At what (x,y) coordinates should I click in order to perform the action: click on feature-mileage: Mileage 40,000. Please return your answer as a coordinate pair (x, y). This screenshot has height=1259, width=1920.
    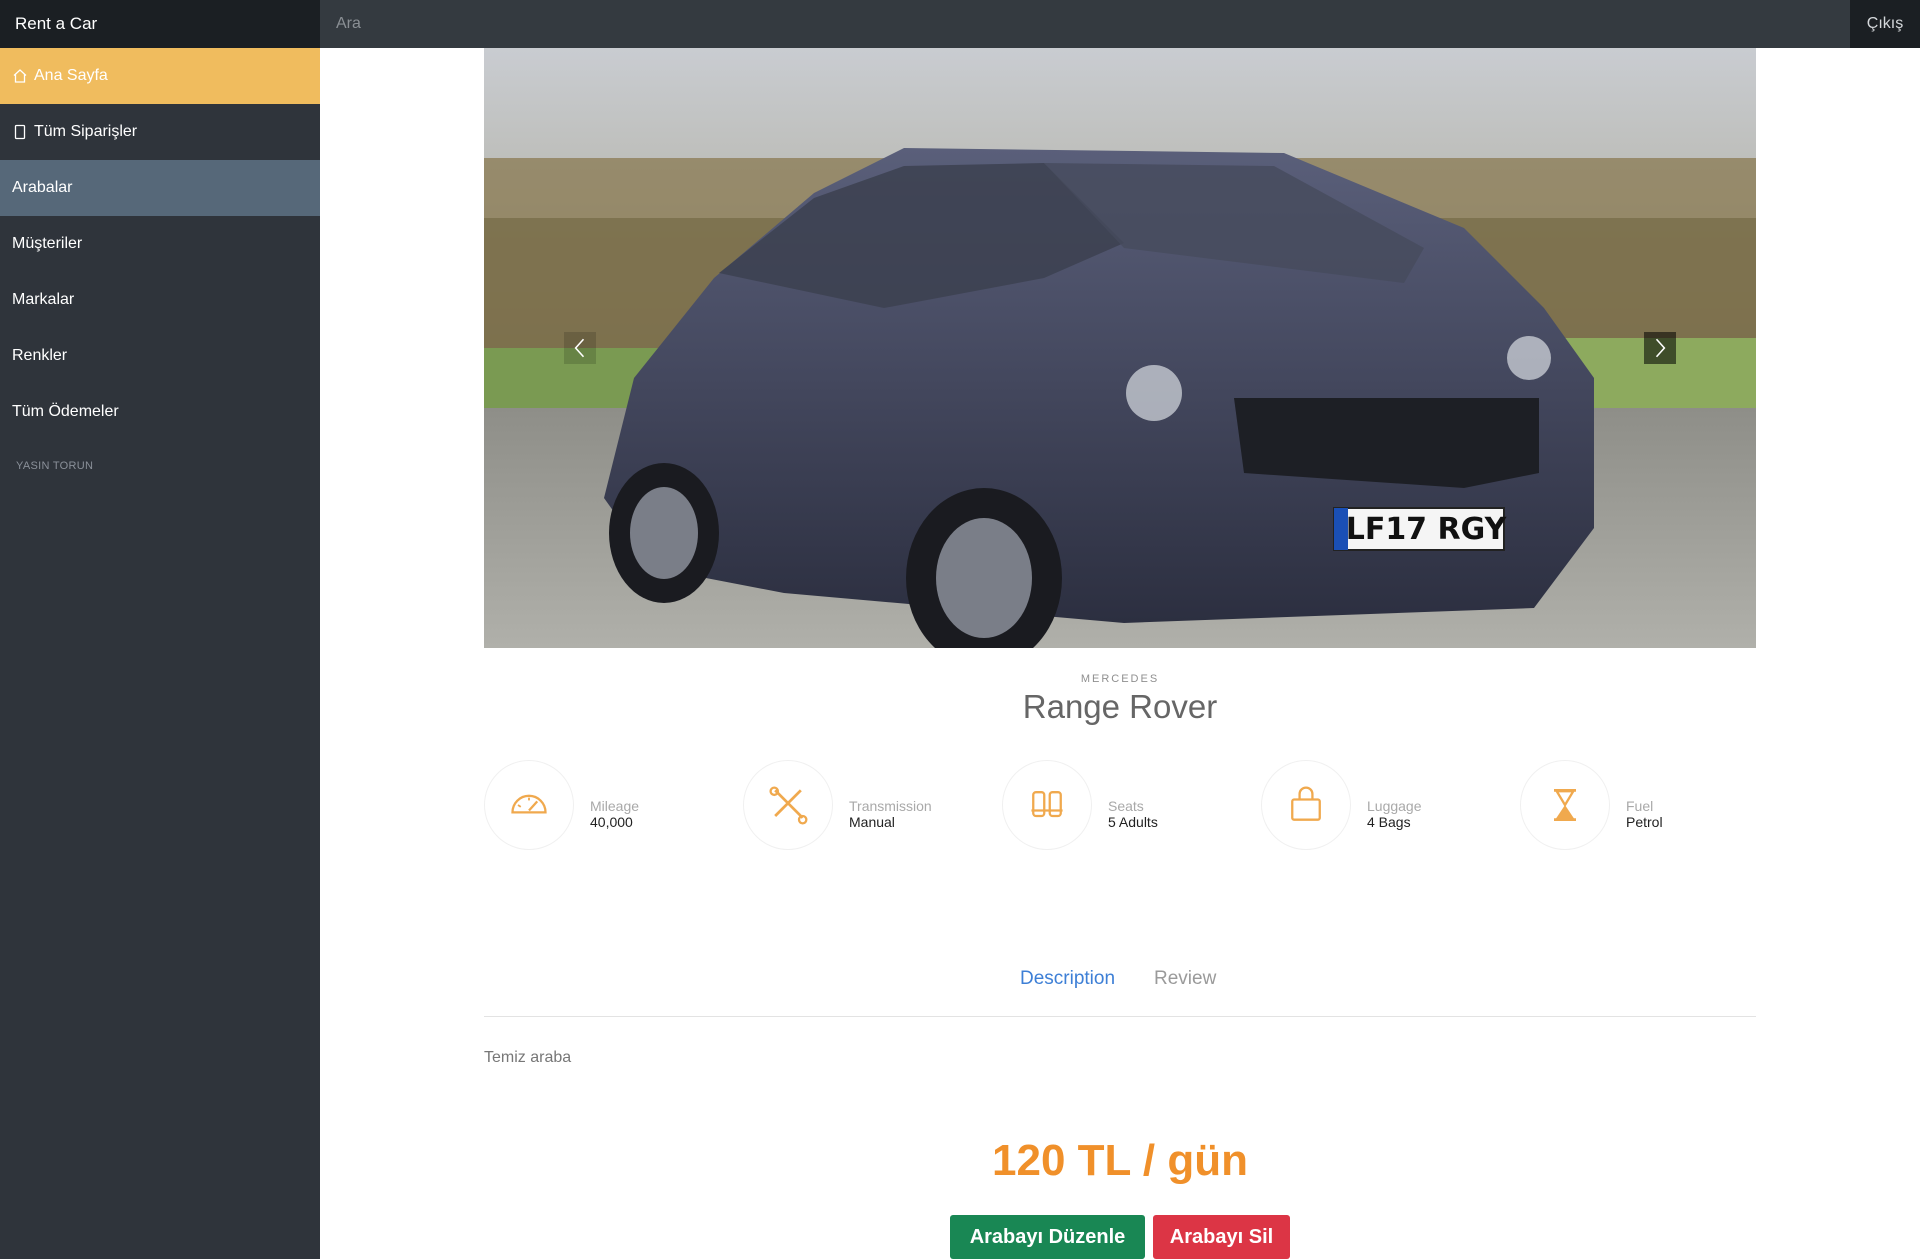
    Looking at the image, I should click on (604, 806).